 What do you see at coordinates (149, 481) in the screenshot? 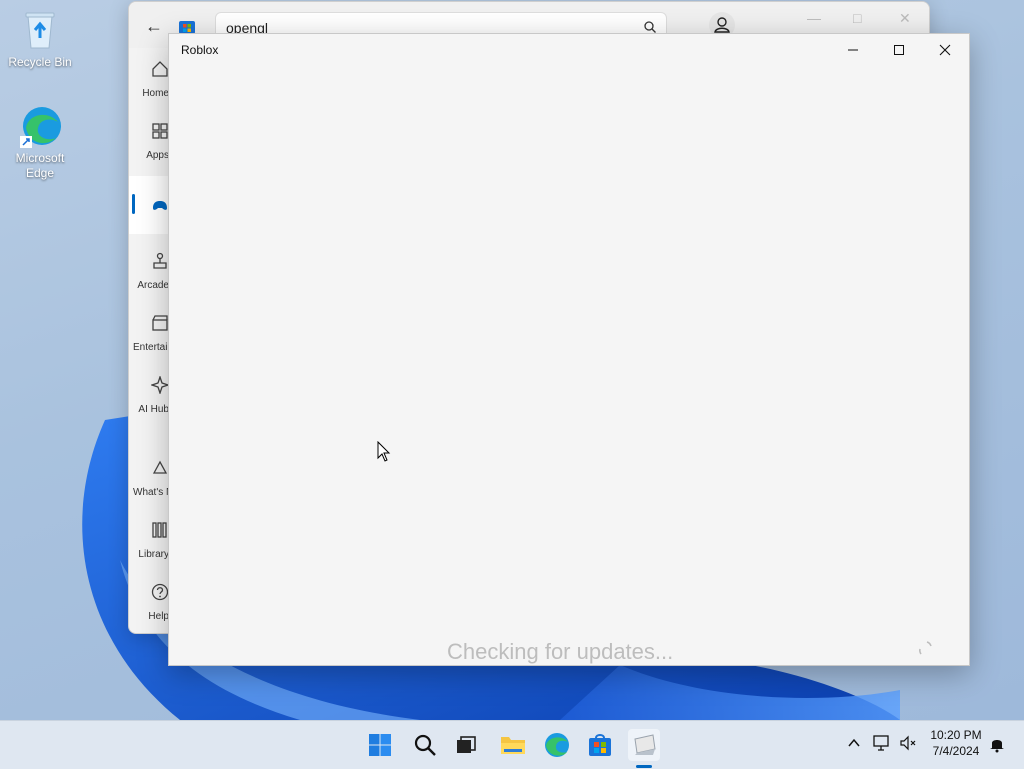
I see `sidebar-item-whats-new: What's New` at bounding box center [149, 481].